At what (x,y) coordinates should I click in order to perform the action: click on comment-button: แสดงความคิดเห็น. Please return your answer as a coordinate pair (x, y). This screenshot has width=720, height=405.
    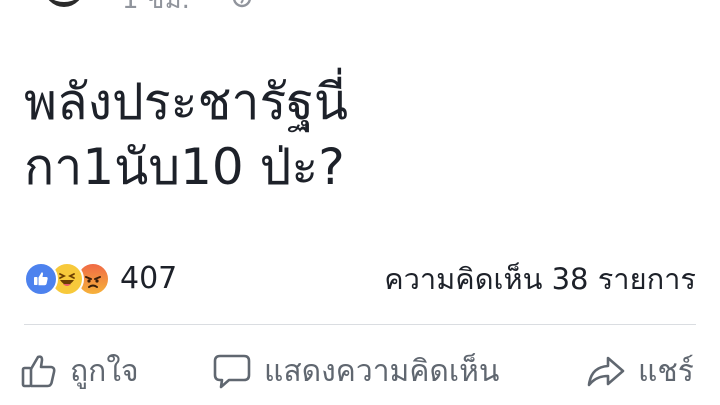
    Looking at the image, I should click on (355, 371).